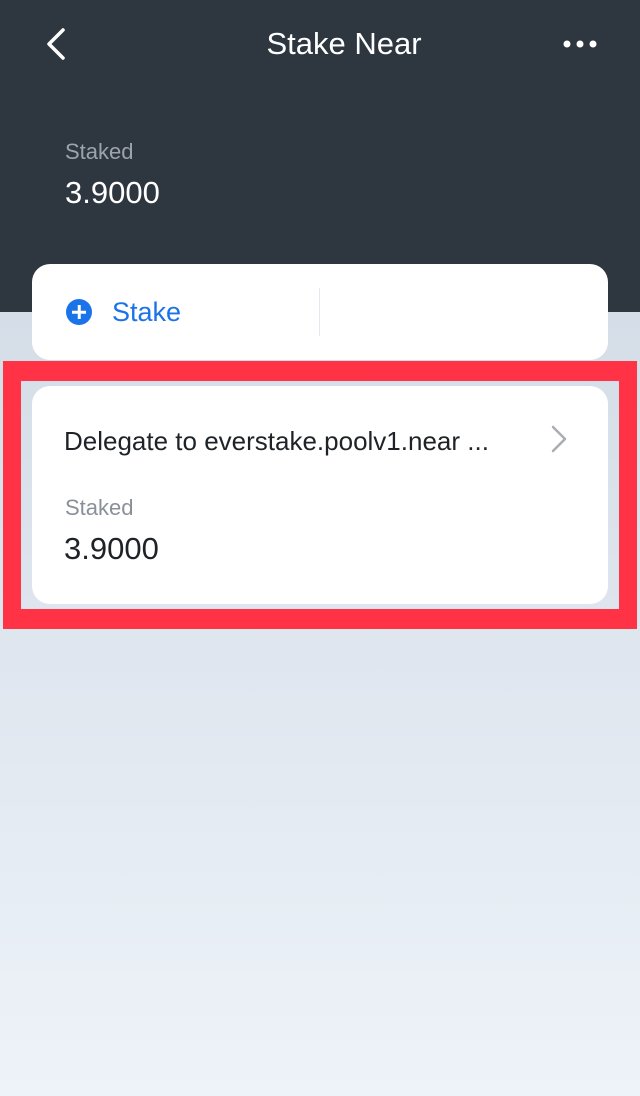  Describe the element at coordinates (559, 439) in the screenshot. I see `chevron-right-icon` at that location.